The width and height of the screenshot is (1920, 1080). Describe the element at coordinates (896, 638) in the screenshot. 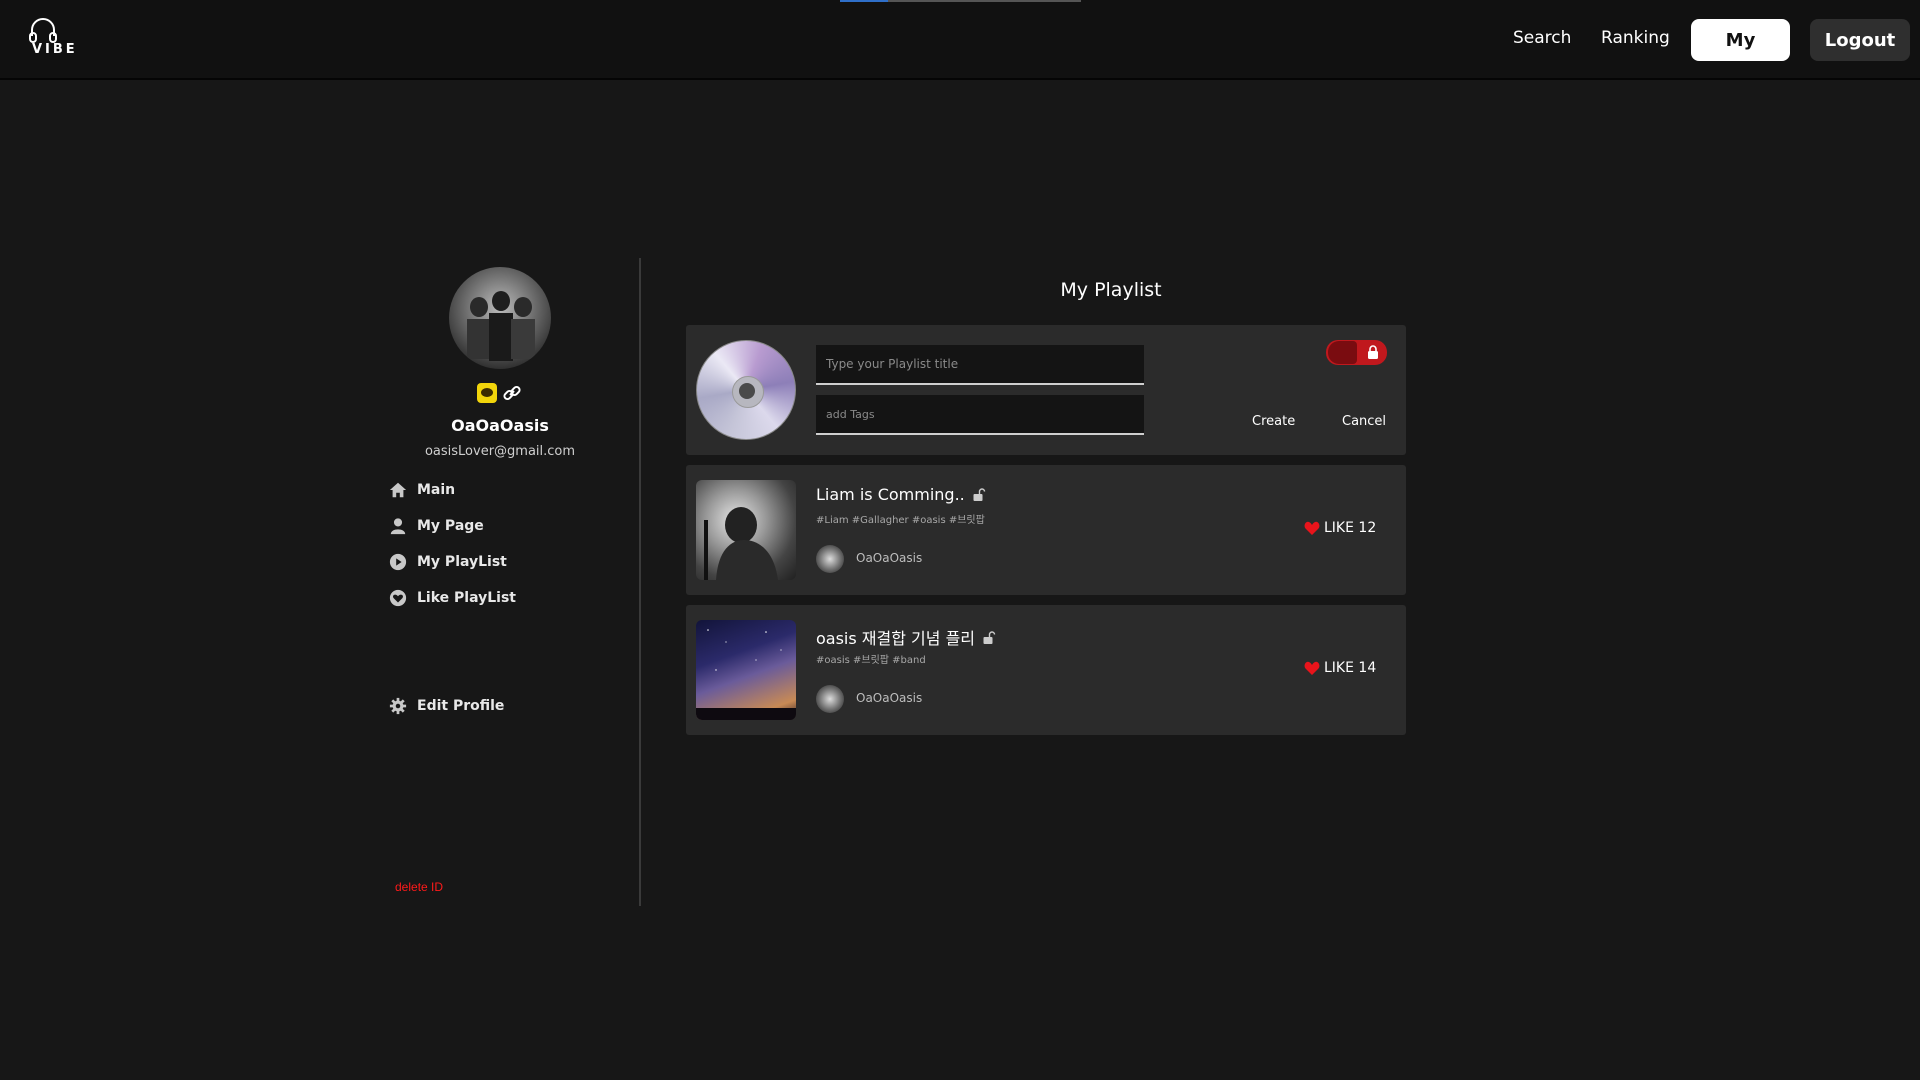

I see `playlist-title: oasis 재결합 기념 플리` at that location.